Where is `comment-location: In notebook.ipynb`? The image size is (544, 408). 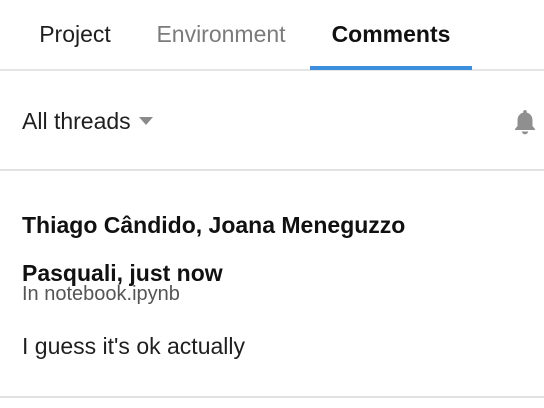
comment-location: In notebook.ipynb is located at coordinates (101, 294).